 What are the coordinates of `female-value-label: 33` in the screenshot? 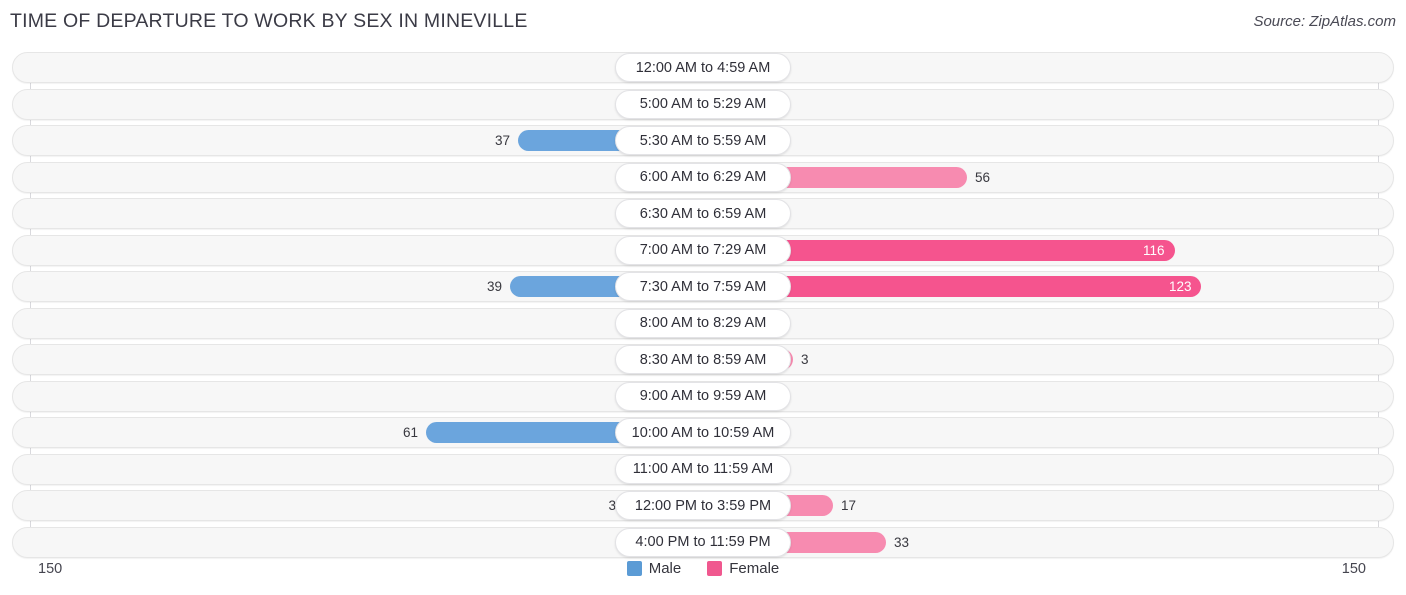 It's located at (902, 542).